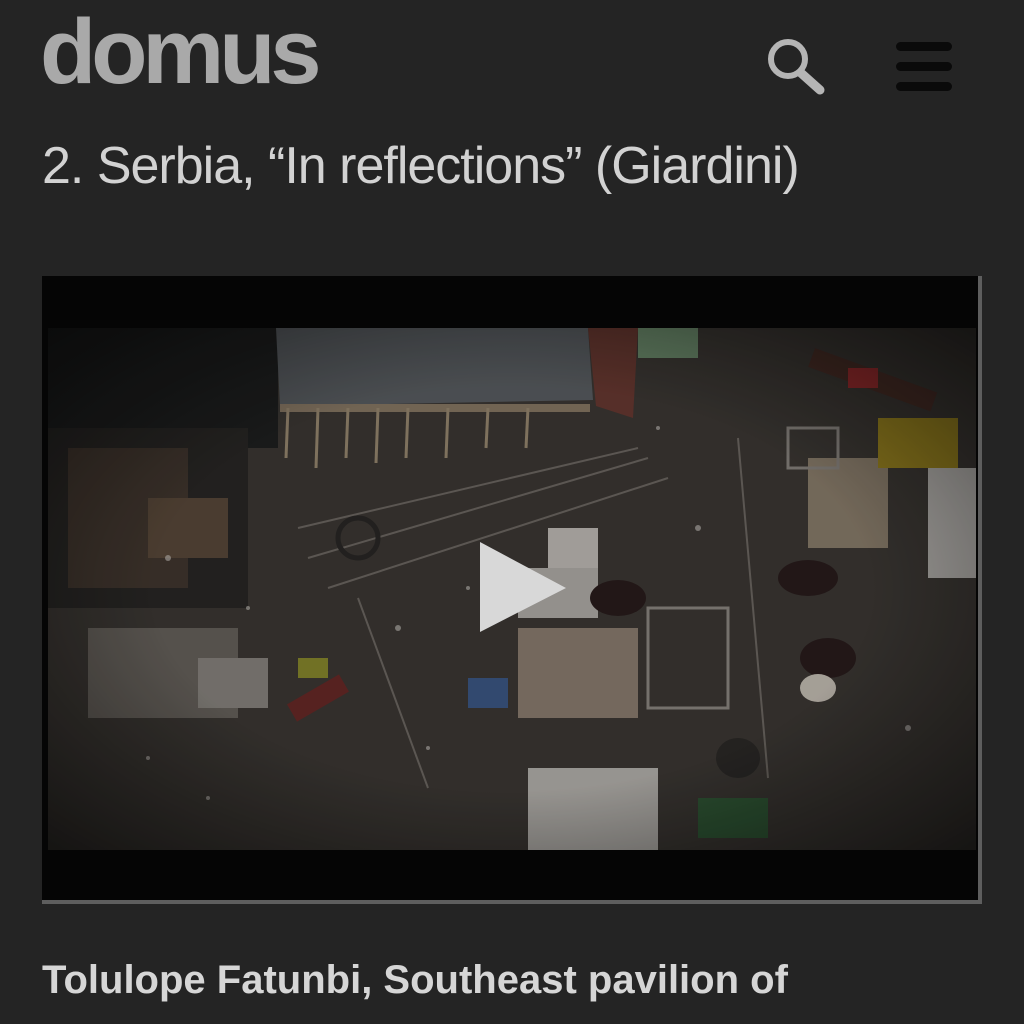 The width and height of the screenshot is (1024, 1024). I want to click on section-title: 2. Serbia, “In reflections” (Giardini), so click(421, 166).